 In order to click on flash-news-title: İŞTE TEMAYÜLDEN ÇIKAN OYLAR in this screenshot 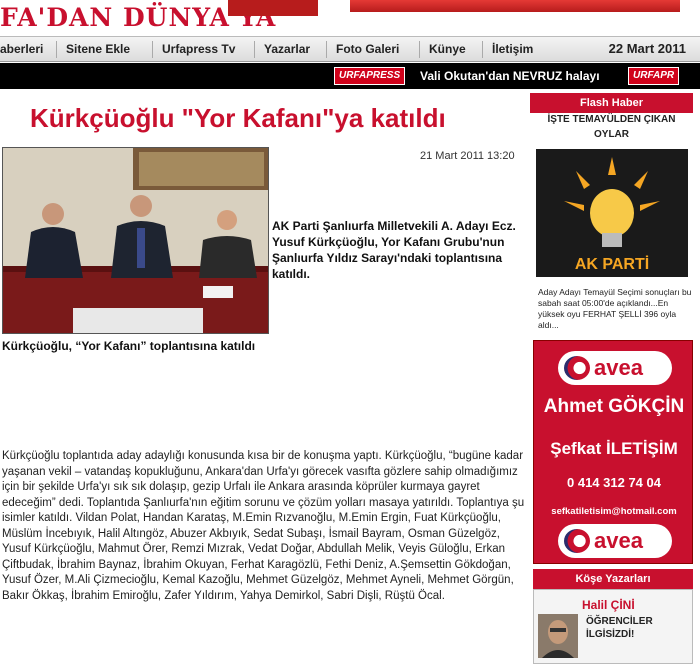, I will do `click(611, 127)`.